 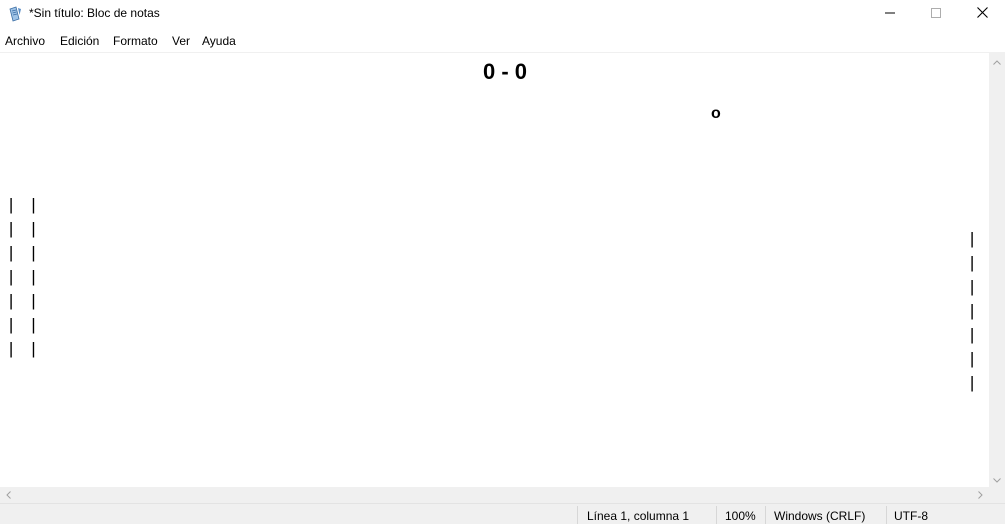 I want to click on close-icon, so click(x=982, y=14).